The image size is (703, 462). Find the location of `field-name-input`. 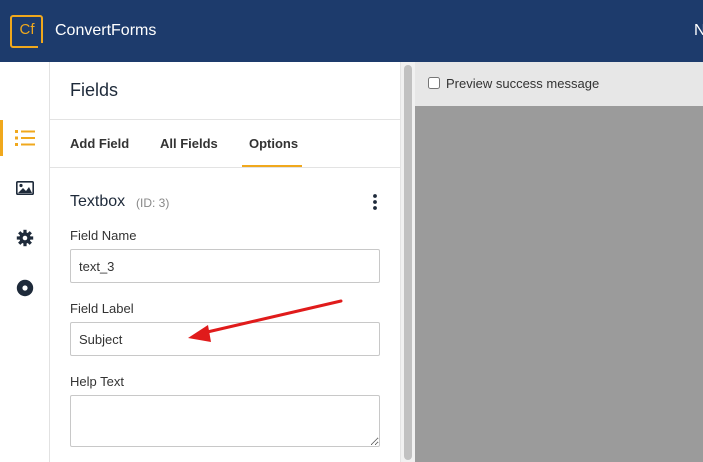

field-name-input is located at coordinates (225, 266).